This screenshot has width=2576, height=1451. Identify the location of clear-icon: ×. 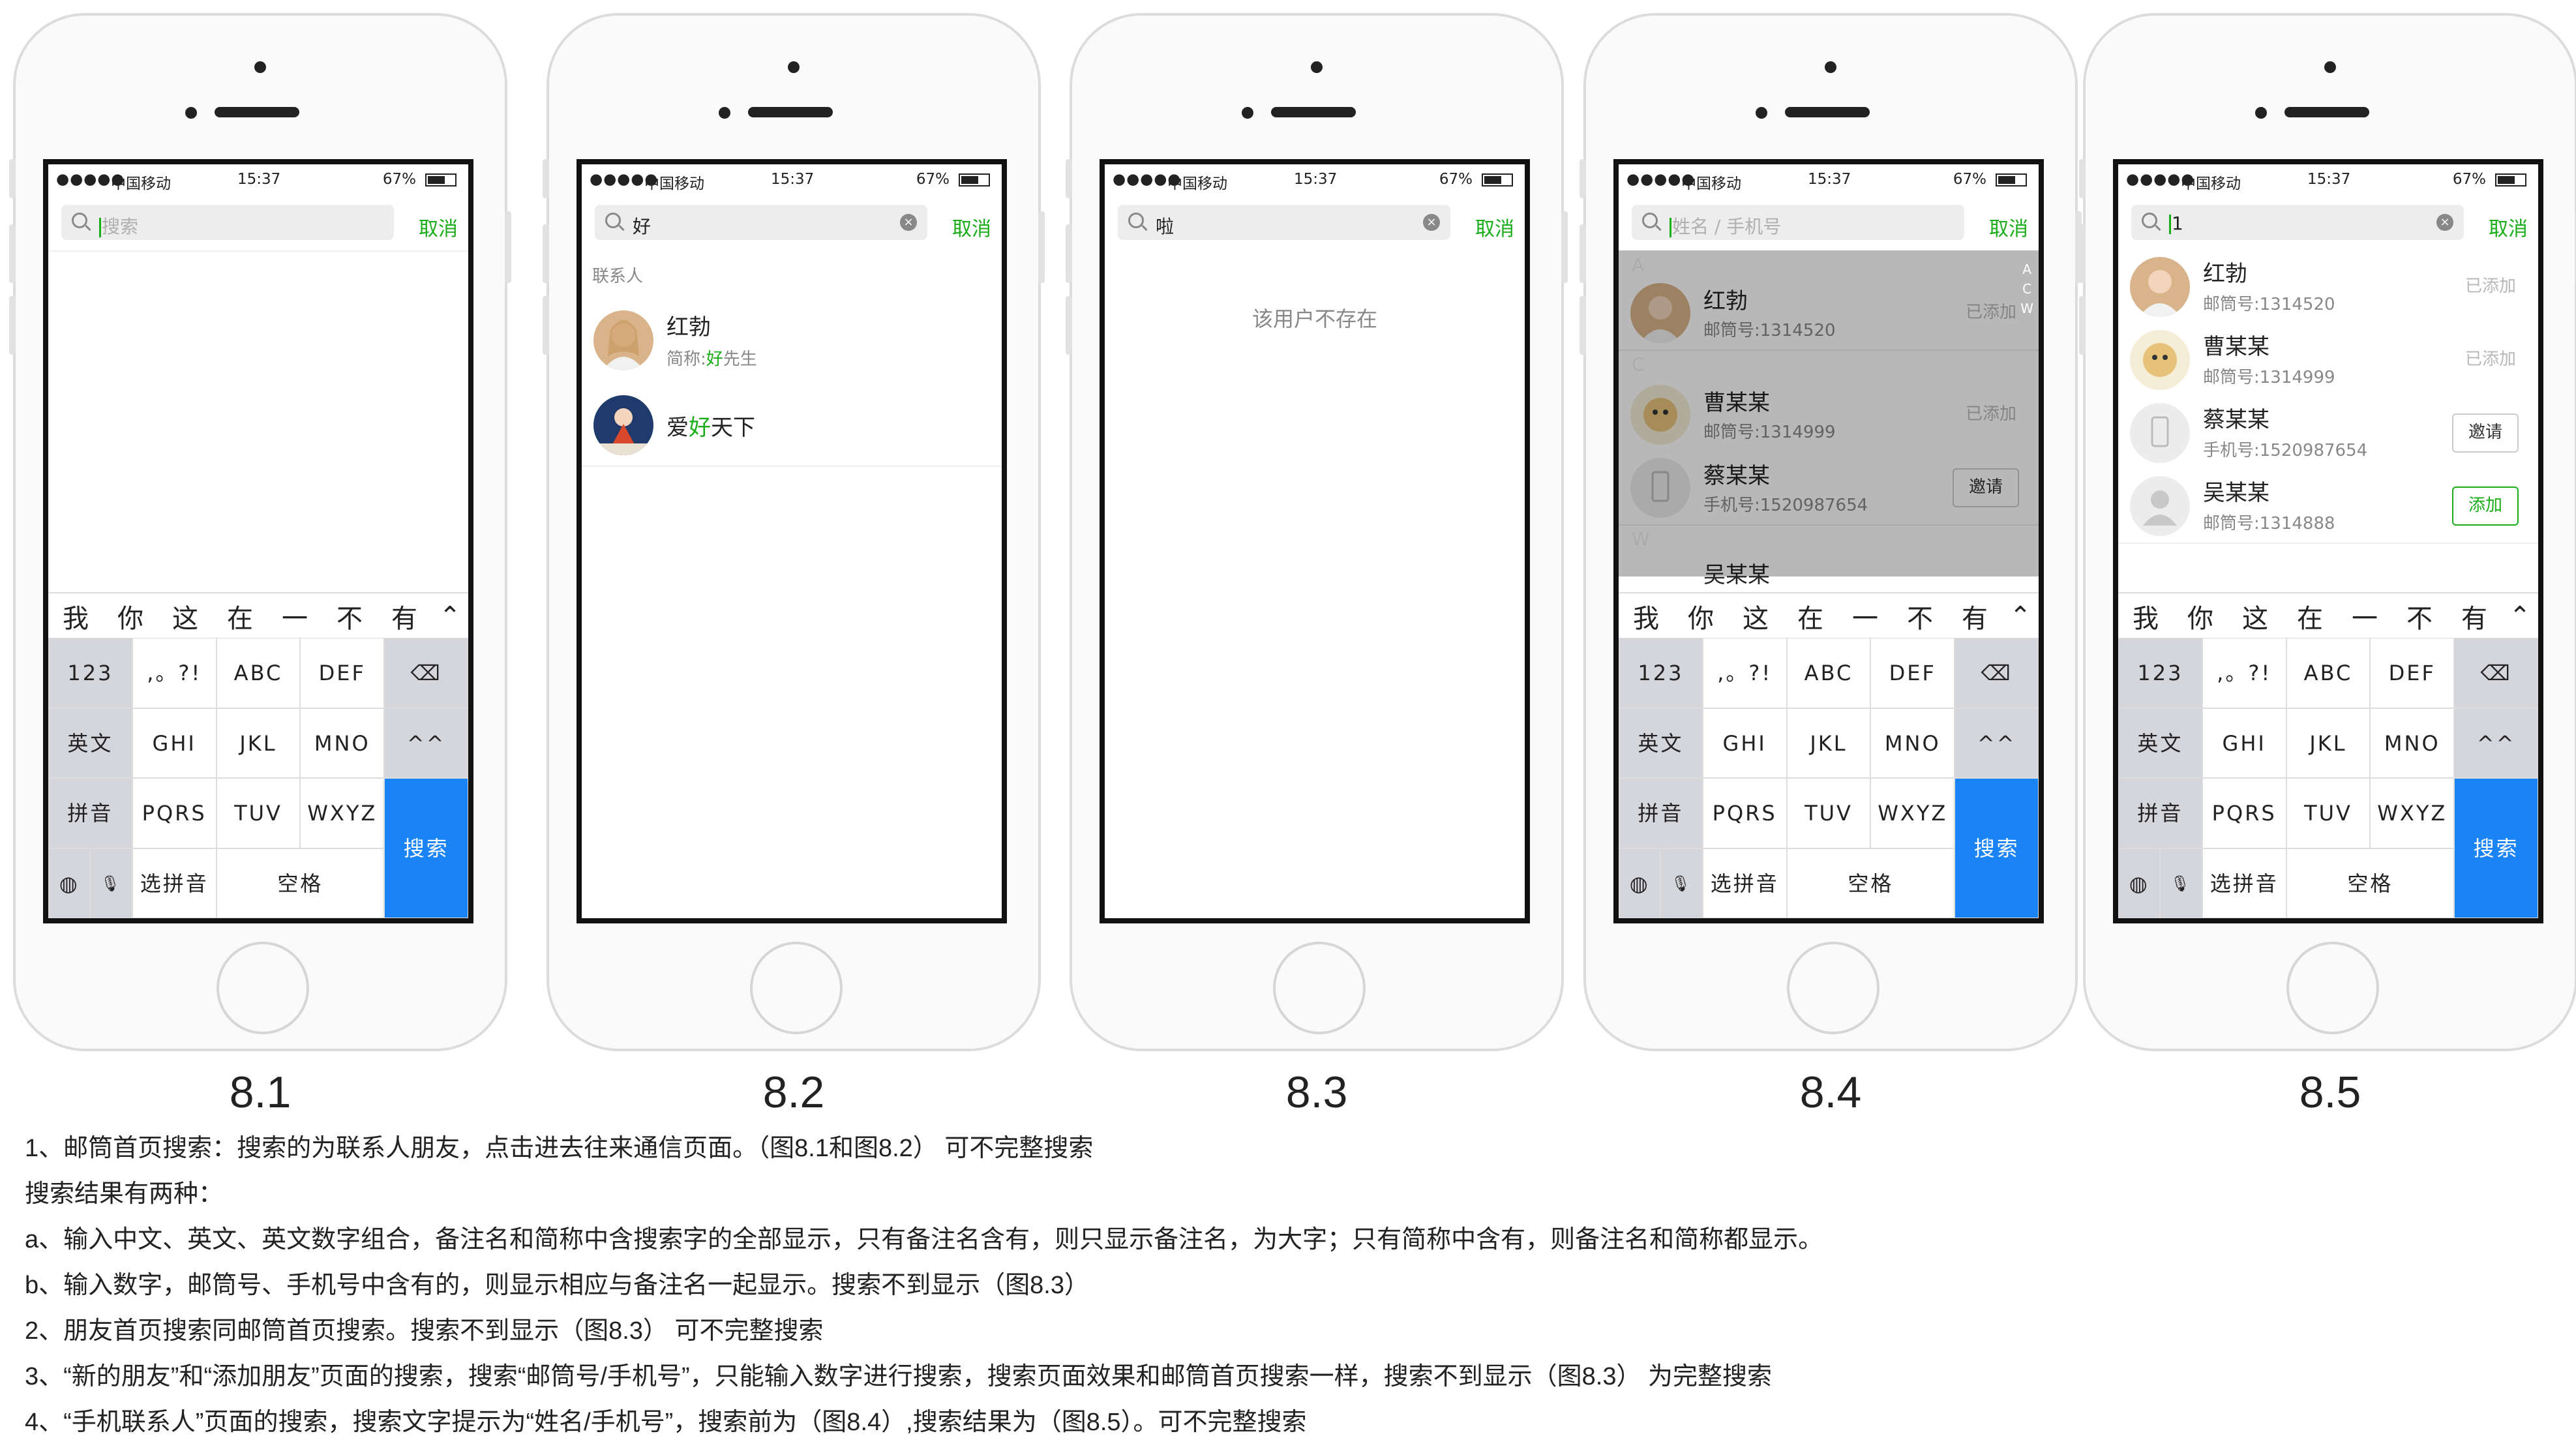
(908, 223).